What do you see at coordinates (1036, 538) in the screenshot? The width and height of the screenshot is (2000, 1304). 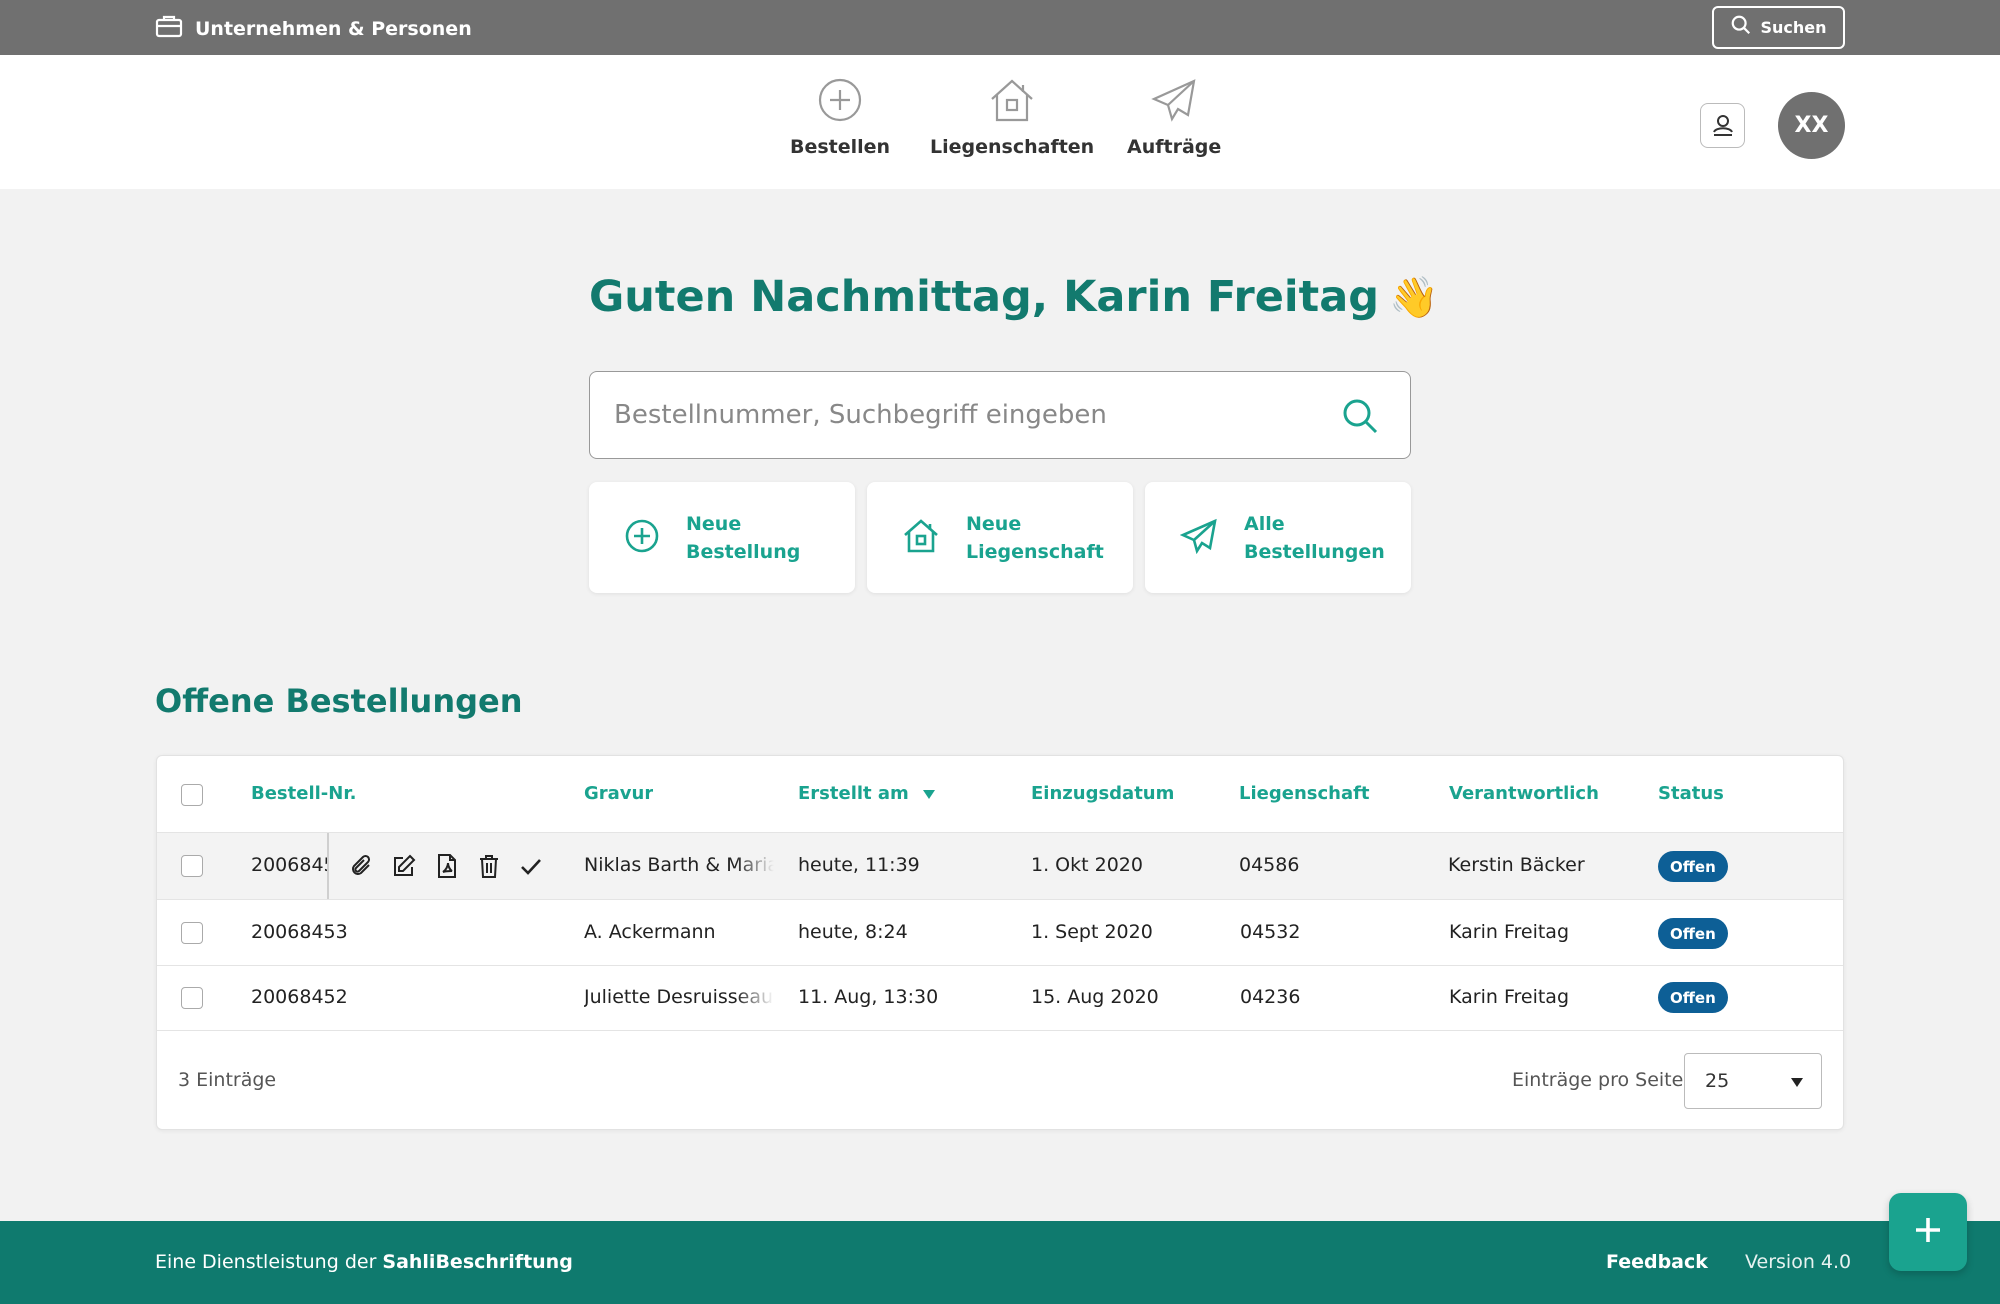 I see `quick-action-label: Neue Liegenschaft` at bounding box center [1036, 538].